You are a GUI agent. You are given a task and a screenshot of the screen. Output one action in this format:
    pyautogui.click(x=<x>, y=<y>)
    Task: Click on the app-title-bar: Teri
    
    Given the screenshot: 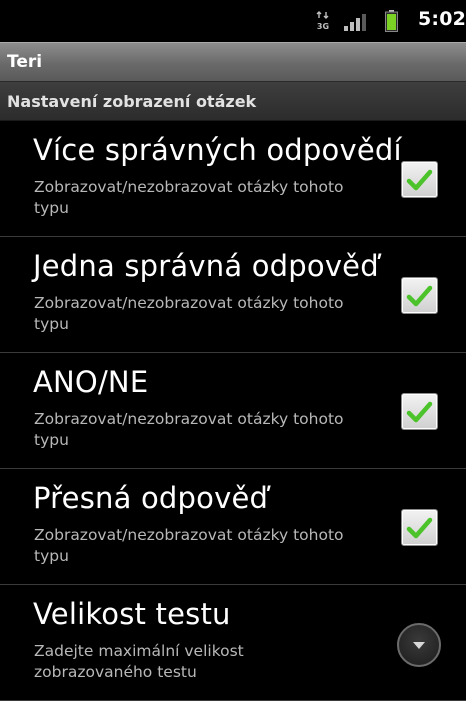 What is the action you would take?
    pyautogui.click(x=233, y=62)
    